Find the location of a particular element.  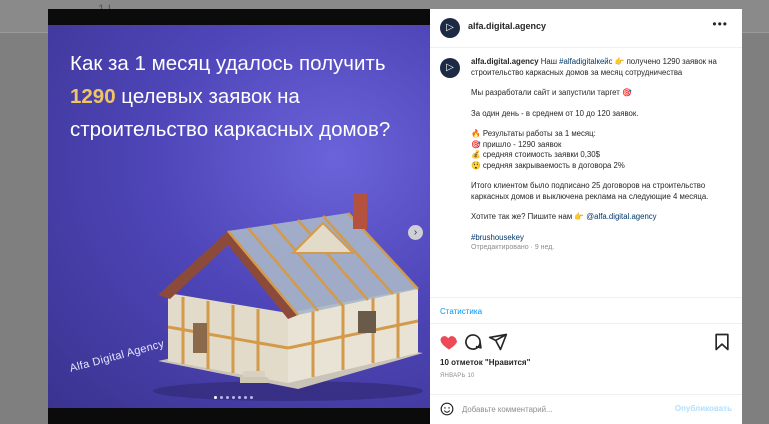

result-item: 🎯 пришло - 1290 заявок is located at coordinates (516, 144).